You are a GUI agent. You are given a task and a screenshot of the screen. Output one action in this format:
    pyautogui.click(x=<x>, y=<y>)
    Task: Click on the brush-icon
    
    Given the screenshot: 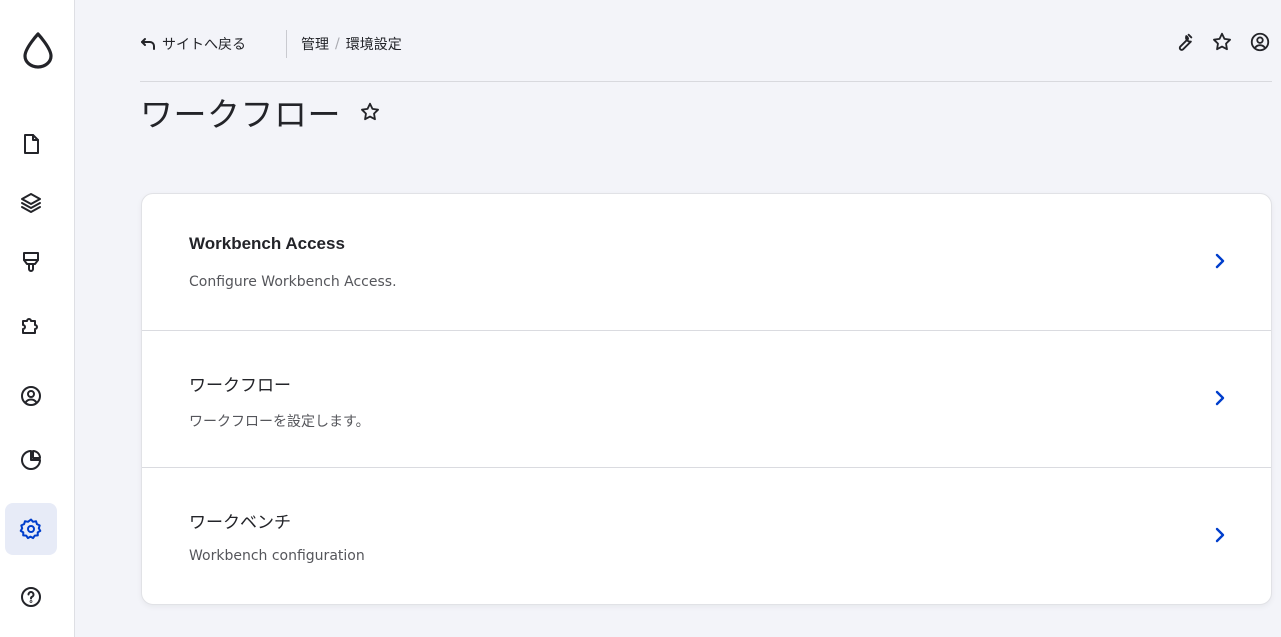 What is the action you would take?
    pyautogui.click(x=31, y=262)
    